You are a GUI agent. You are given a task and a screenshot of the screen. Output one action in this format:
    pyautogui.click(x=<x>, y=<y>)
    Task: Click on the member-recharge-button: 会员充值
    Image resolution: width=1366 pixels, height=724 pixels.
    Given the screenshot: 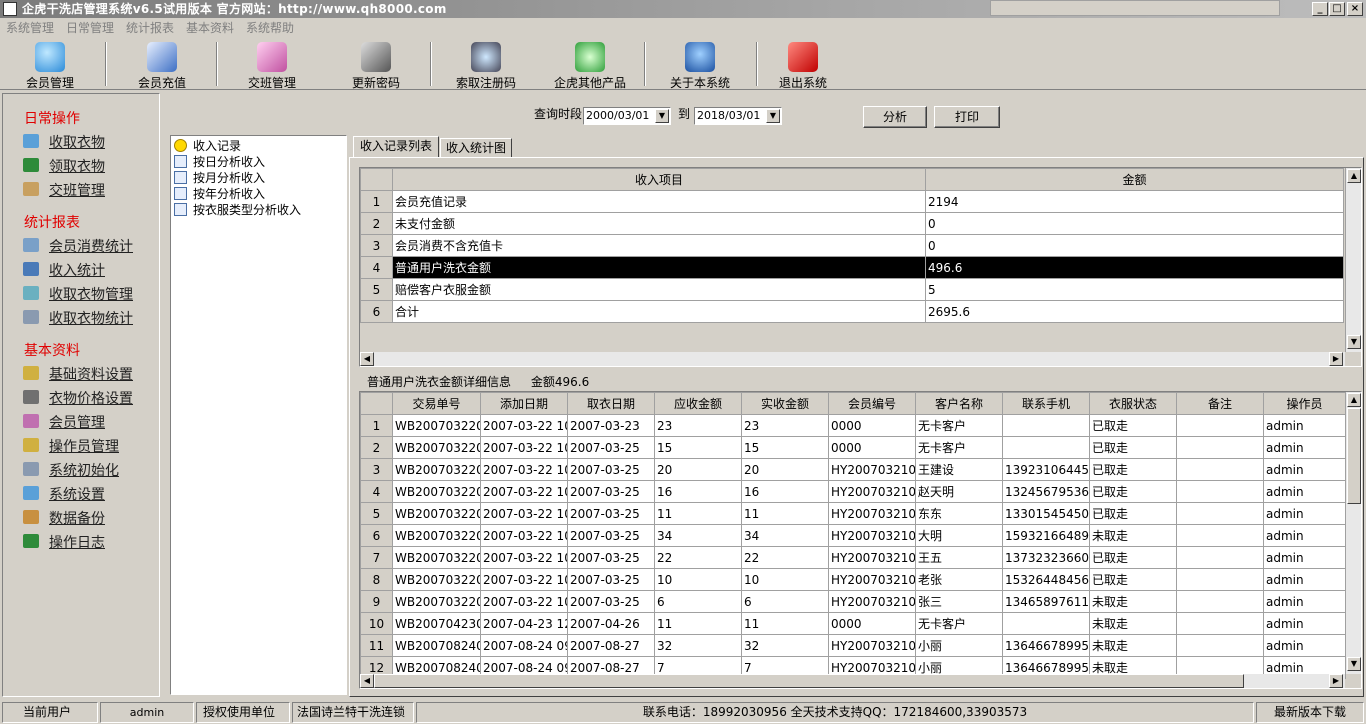 What is the action you would take?
    pyautogui.click(x=162, y=64)
    